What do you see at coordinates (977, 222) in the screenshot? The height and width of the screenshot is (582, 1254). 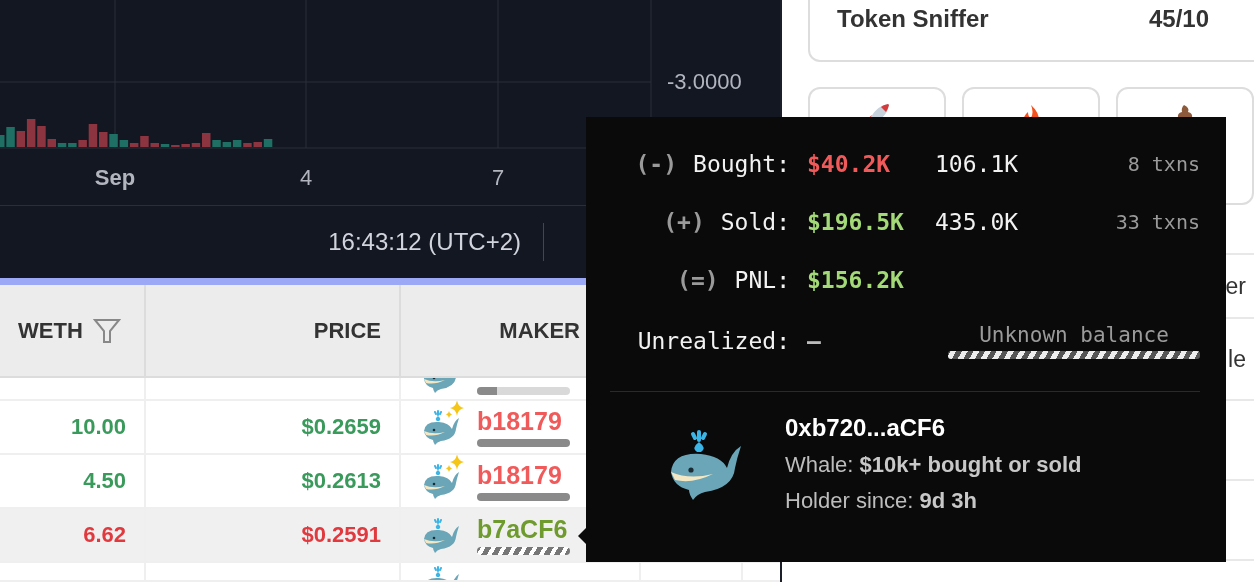 I see `token-amount: 435.0K` at bounding box center [977, 222].